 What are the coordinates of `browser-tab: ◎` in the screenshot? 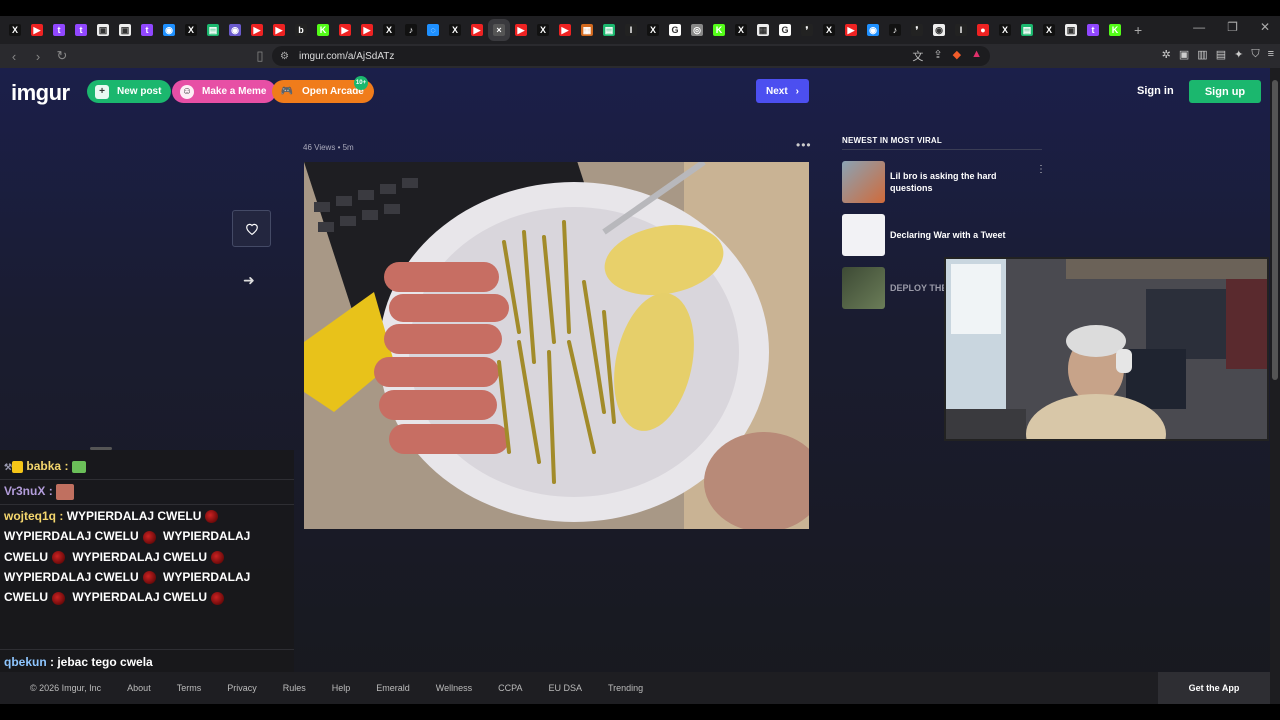 It's located at (697, 30).